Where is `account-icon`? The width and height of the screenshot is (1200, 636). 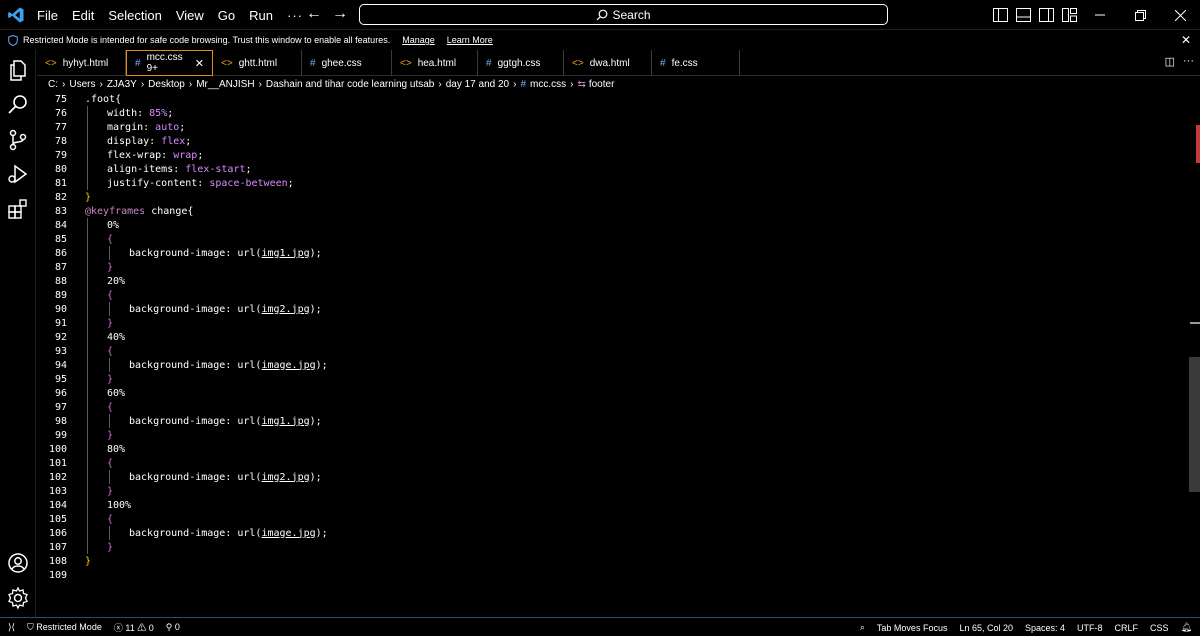 account-icon is located at coordinates (18, 563).